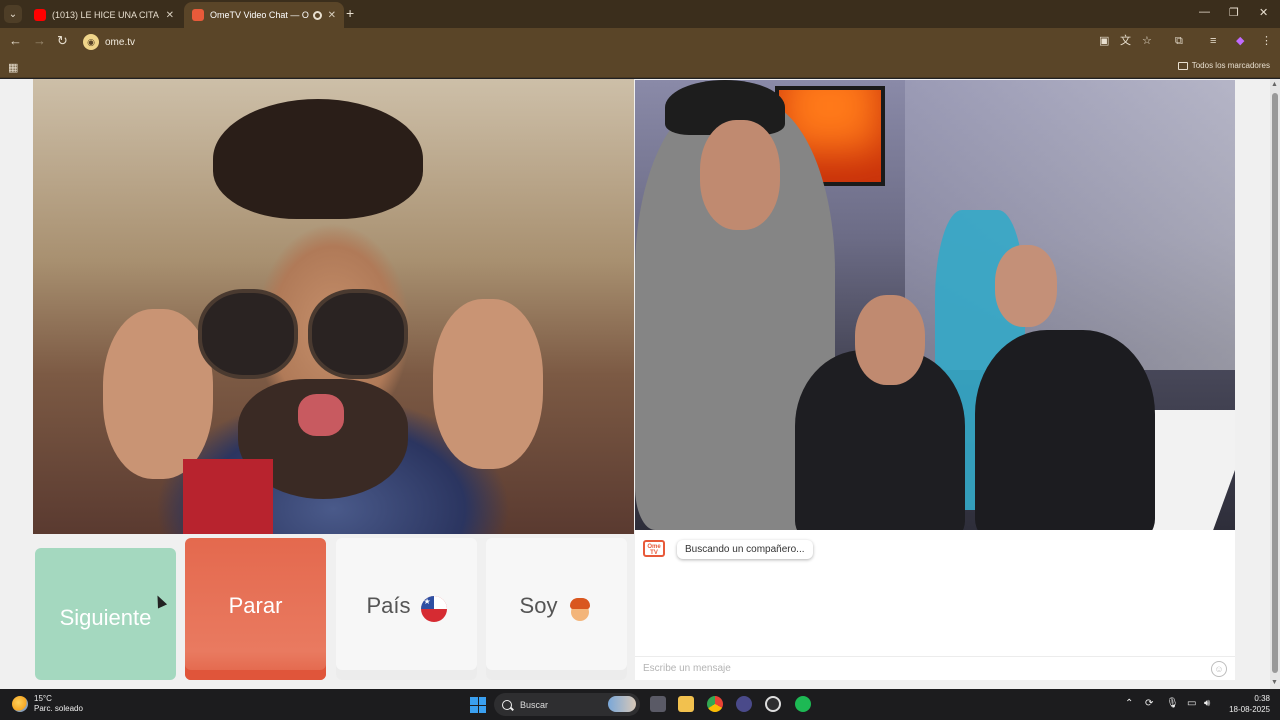 This screenshot has height=720, width=1280. I want to click on network-icon: ▭, so click(1191, 704).